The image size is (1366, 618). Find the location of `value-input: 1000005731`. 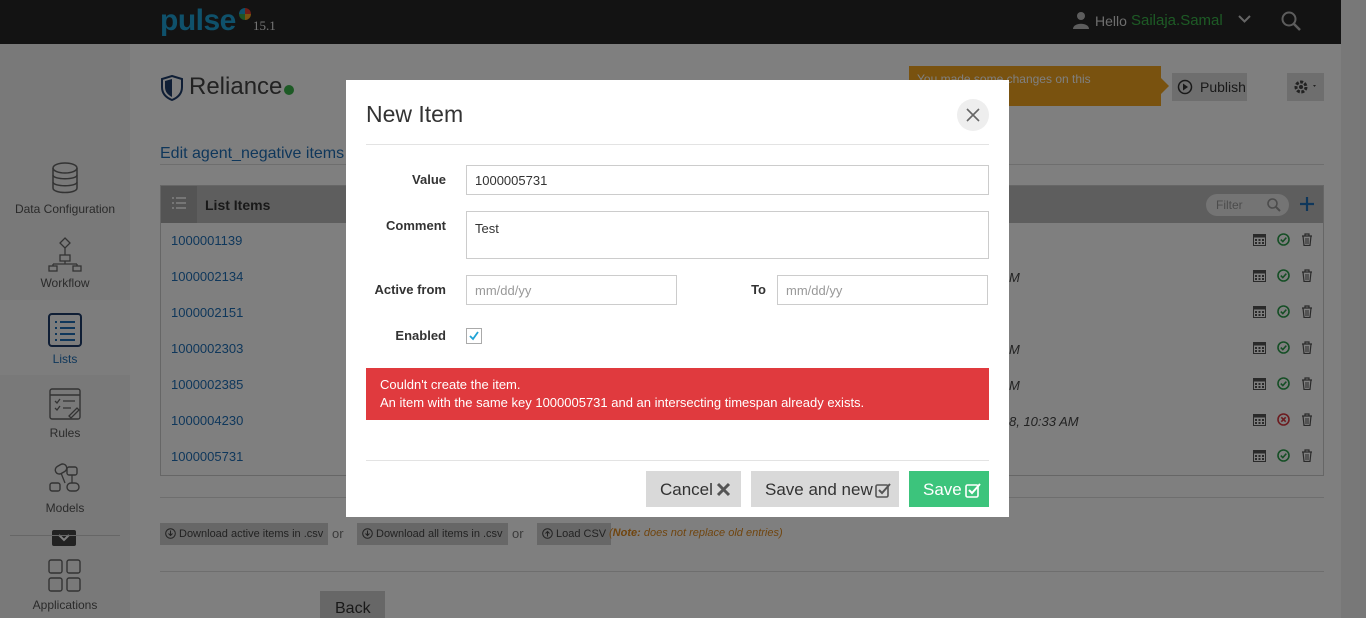

value-input: 1000005731 is located at coordinates (727, 180).